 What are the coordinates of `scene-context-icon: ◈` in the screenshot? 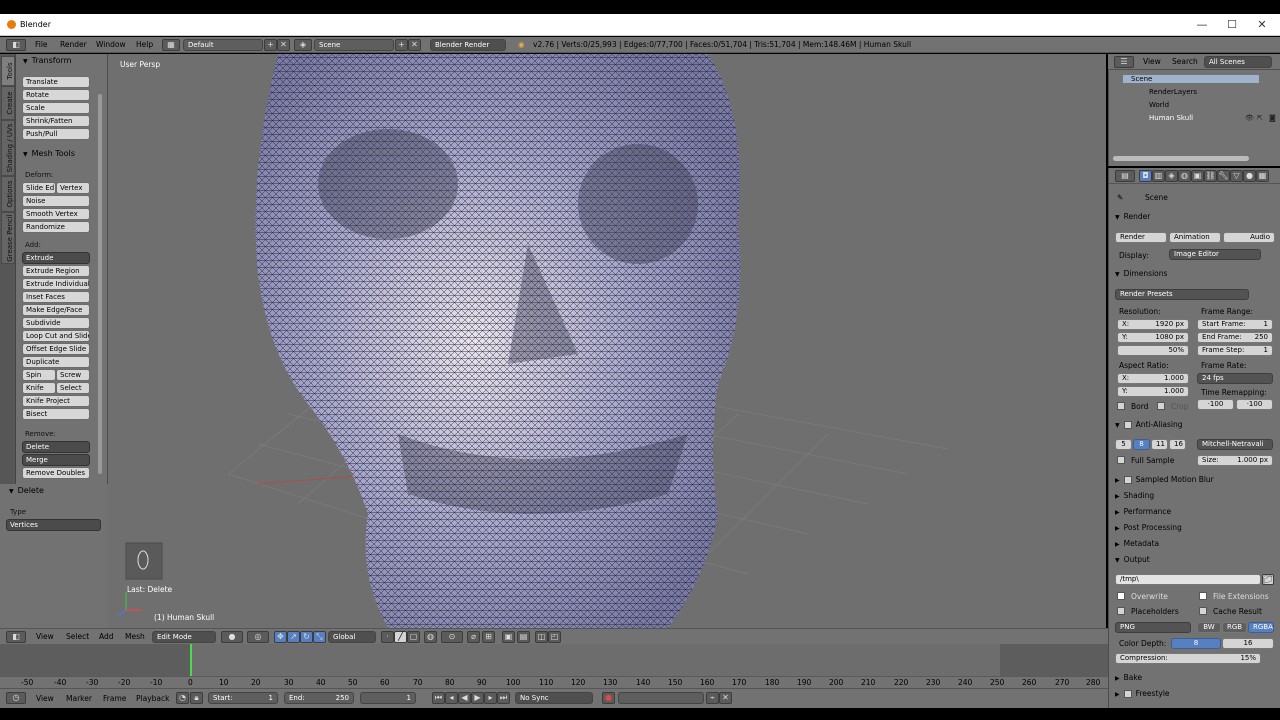 It's located at (1171, 176).